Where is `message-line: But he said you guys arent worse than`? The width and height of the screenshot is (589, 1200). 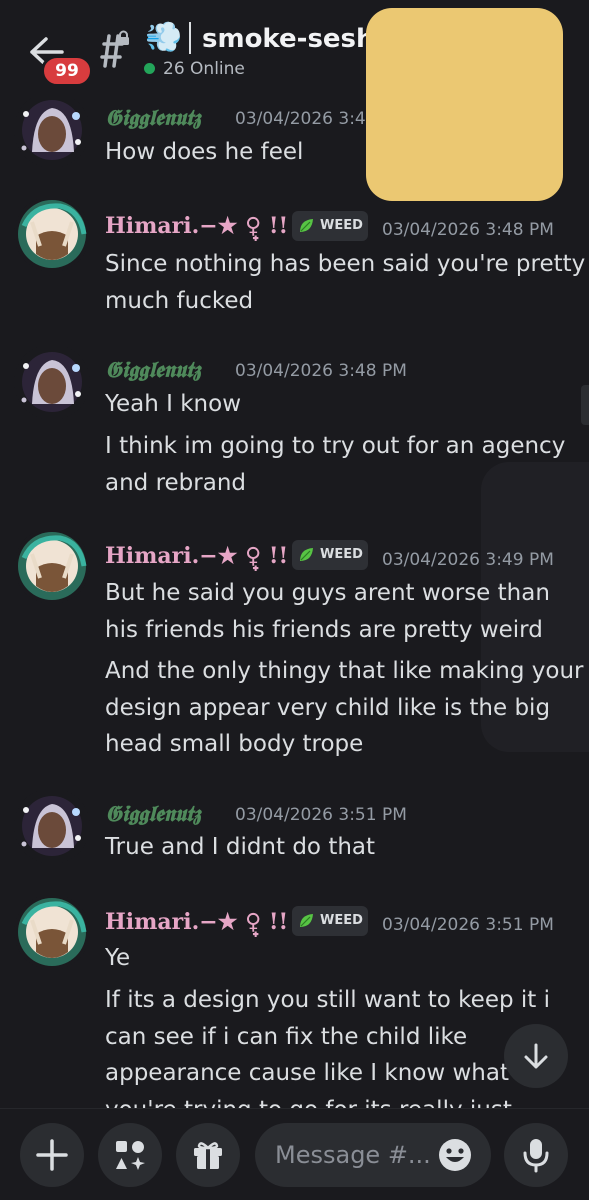
message-line: But he said you guys arent worse than is located at coordinates (327, 593).